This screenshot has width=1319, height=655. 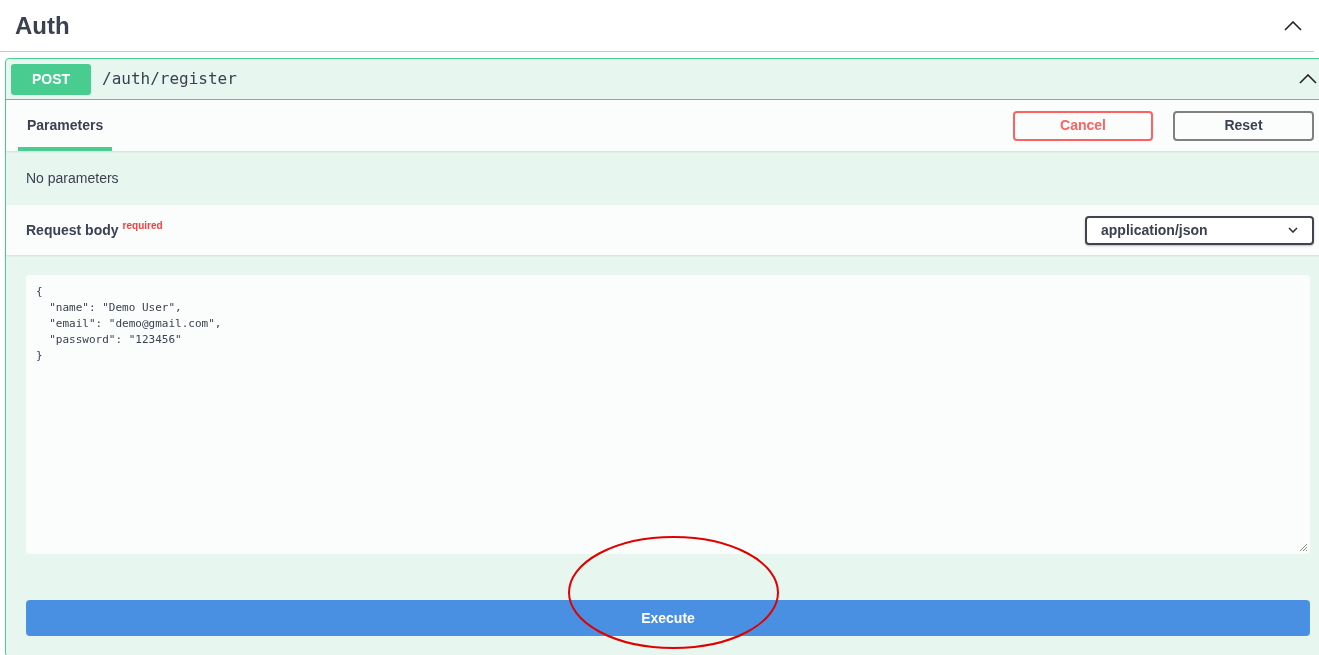 What do you see at coordinates (51, 79) in the screenshot?
I see `method-badge: POST` at bounding box center [51, 79].